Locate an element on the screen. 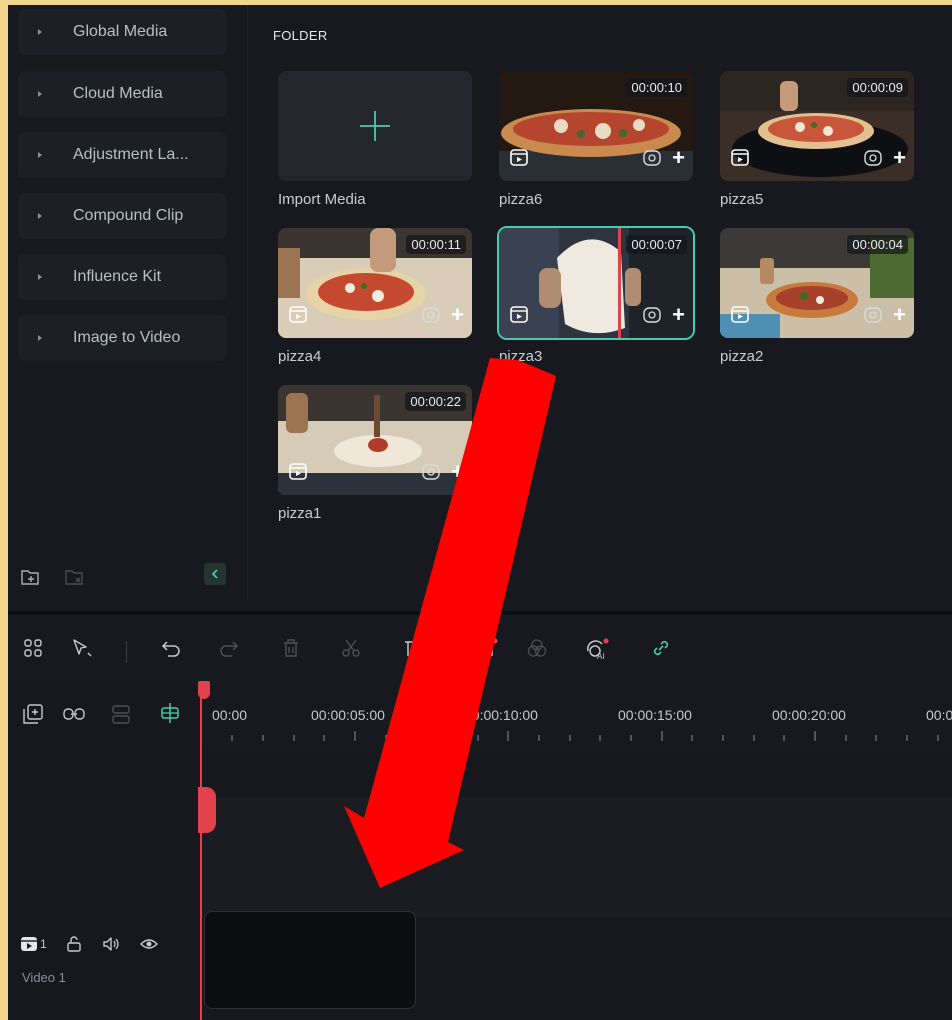  ruler-label: 00:00:10:00 is located at coordinates (501, 715).